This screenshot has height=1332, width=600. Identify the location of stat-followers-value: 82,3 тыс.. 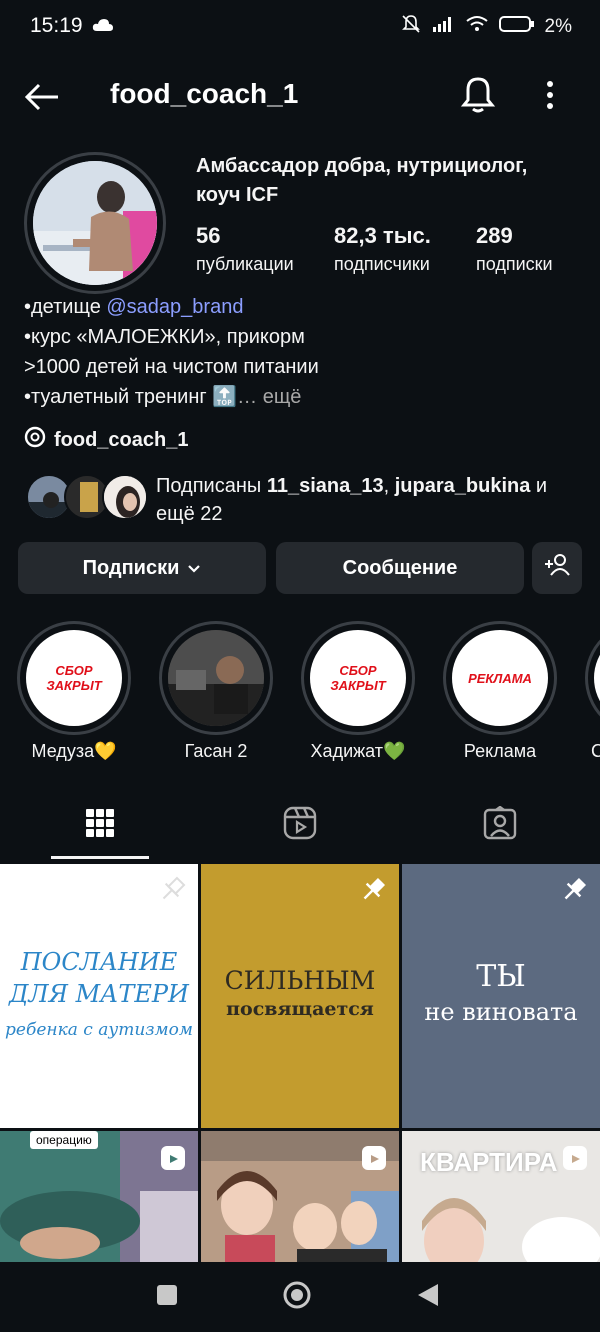
(382, 235).